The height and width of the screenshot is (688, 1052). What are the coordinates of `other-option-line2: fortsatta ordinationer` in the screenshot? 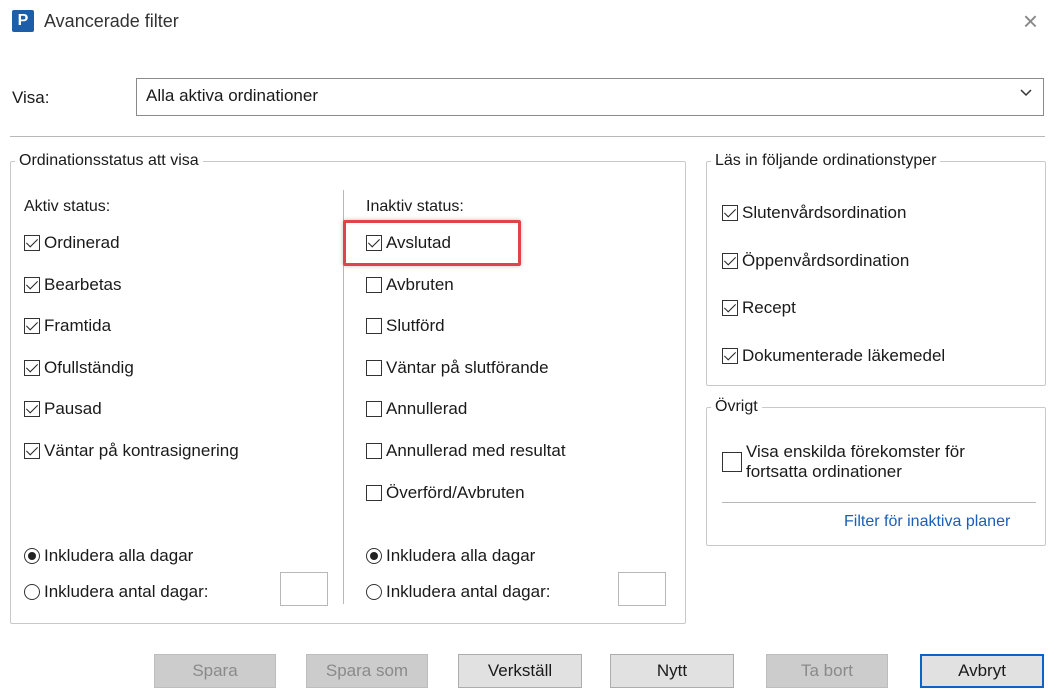 It's located at (824, 471).